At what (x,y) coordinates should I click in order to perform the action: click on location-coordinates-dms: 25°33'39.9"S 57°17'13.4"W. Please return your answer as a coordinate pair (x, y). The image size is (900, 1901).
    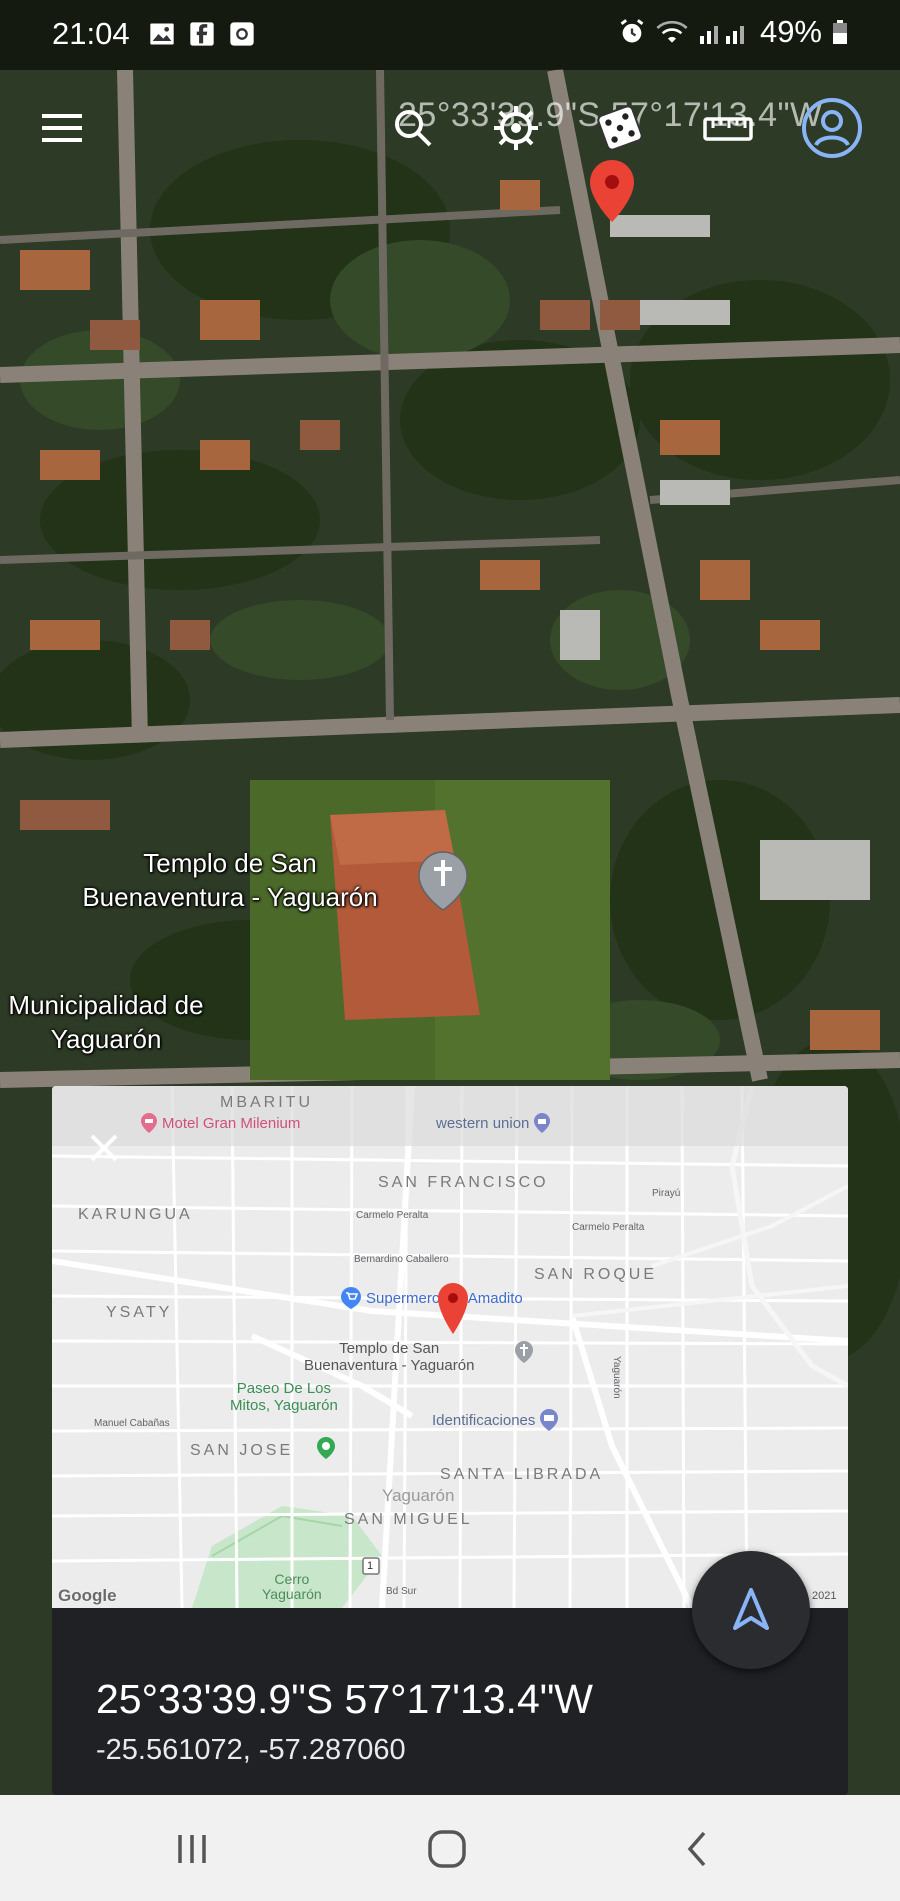
    Looking at the image, I should click on (345, 1699).